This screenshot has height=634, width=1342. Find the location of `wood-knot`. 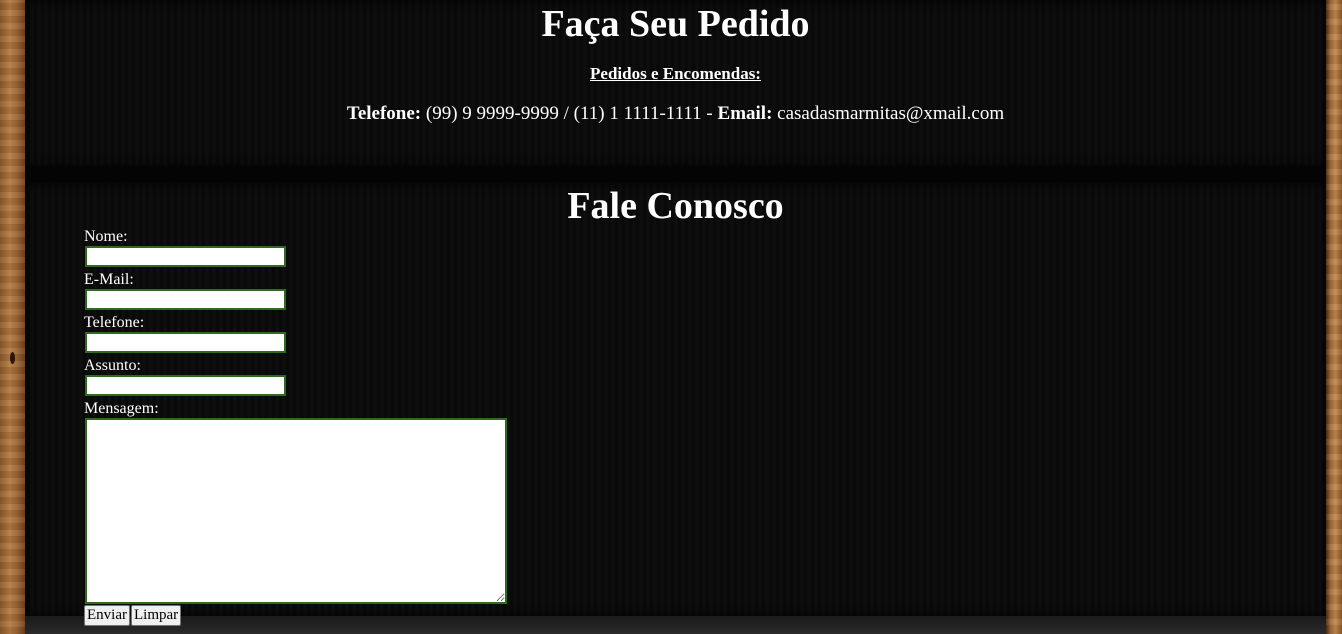

wood-knot is located at coordinates (12, 358).